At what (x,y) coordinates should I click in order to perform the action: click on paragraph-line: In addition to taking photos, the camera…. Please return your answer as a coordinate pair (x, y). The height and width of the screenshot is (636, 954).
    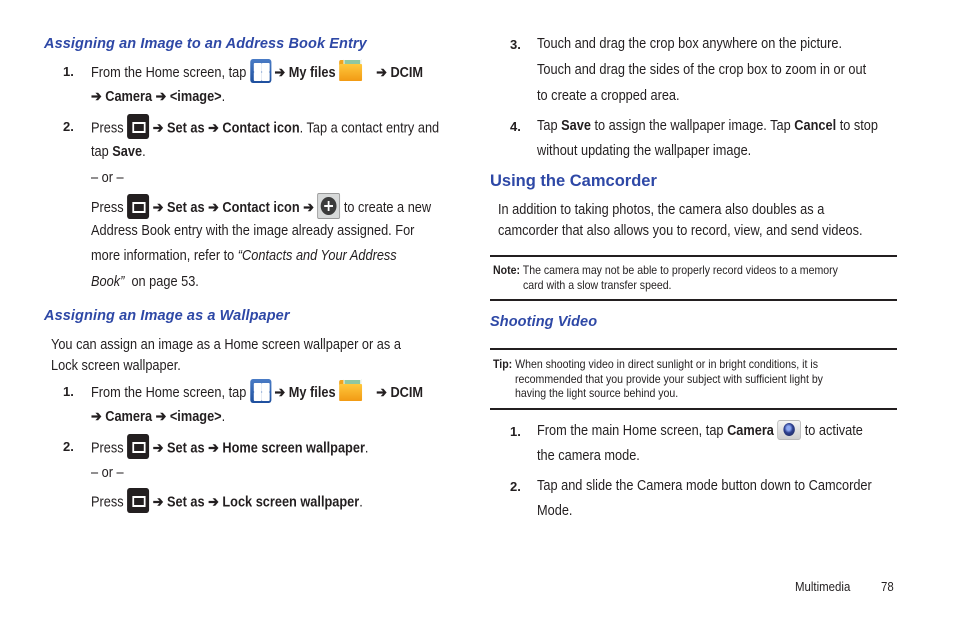
    Looking at the image, I should click on (661, 210).